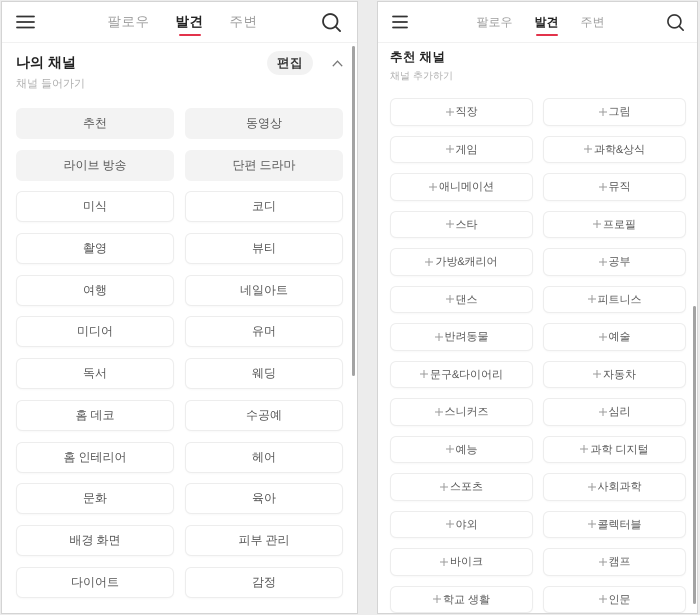  Describe the element at coordinates (95, 582) in the screenshot. I see `channel-chip: 다이어트` at that location.